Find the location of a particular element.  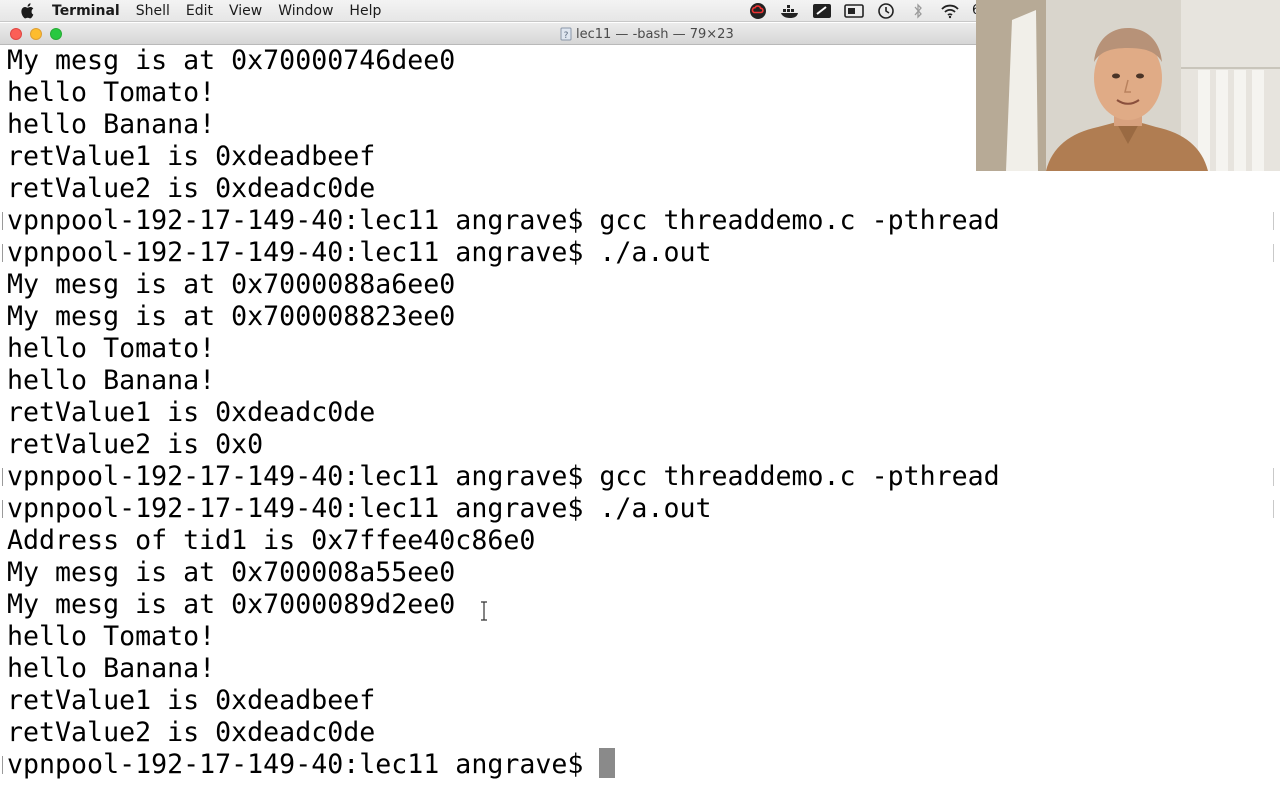

display-icon is located at coordinates (854, 11).